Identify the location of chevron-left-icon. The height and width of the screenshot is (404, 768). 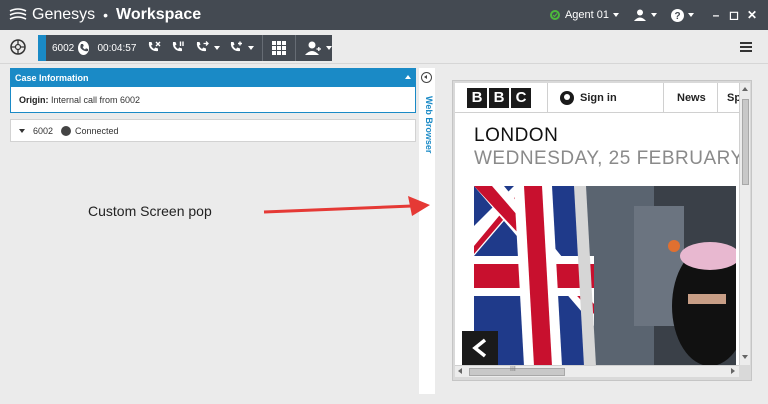
(479, 348).